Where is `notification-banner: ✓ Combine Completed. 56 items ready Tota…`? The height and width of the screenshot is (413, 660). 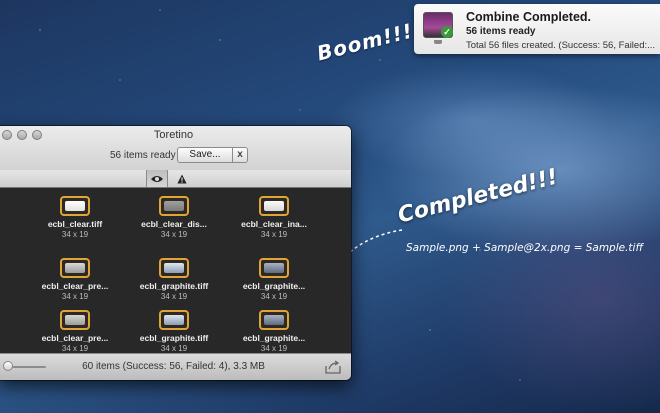
notification-banner: ✓ Combine Completed. 56 items ready Tota… is located at coordinates (537, 29).